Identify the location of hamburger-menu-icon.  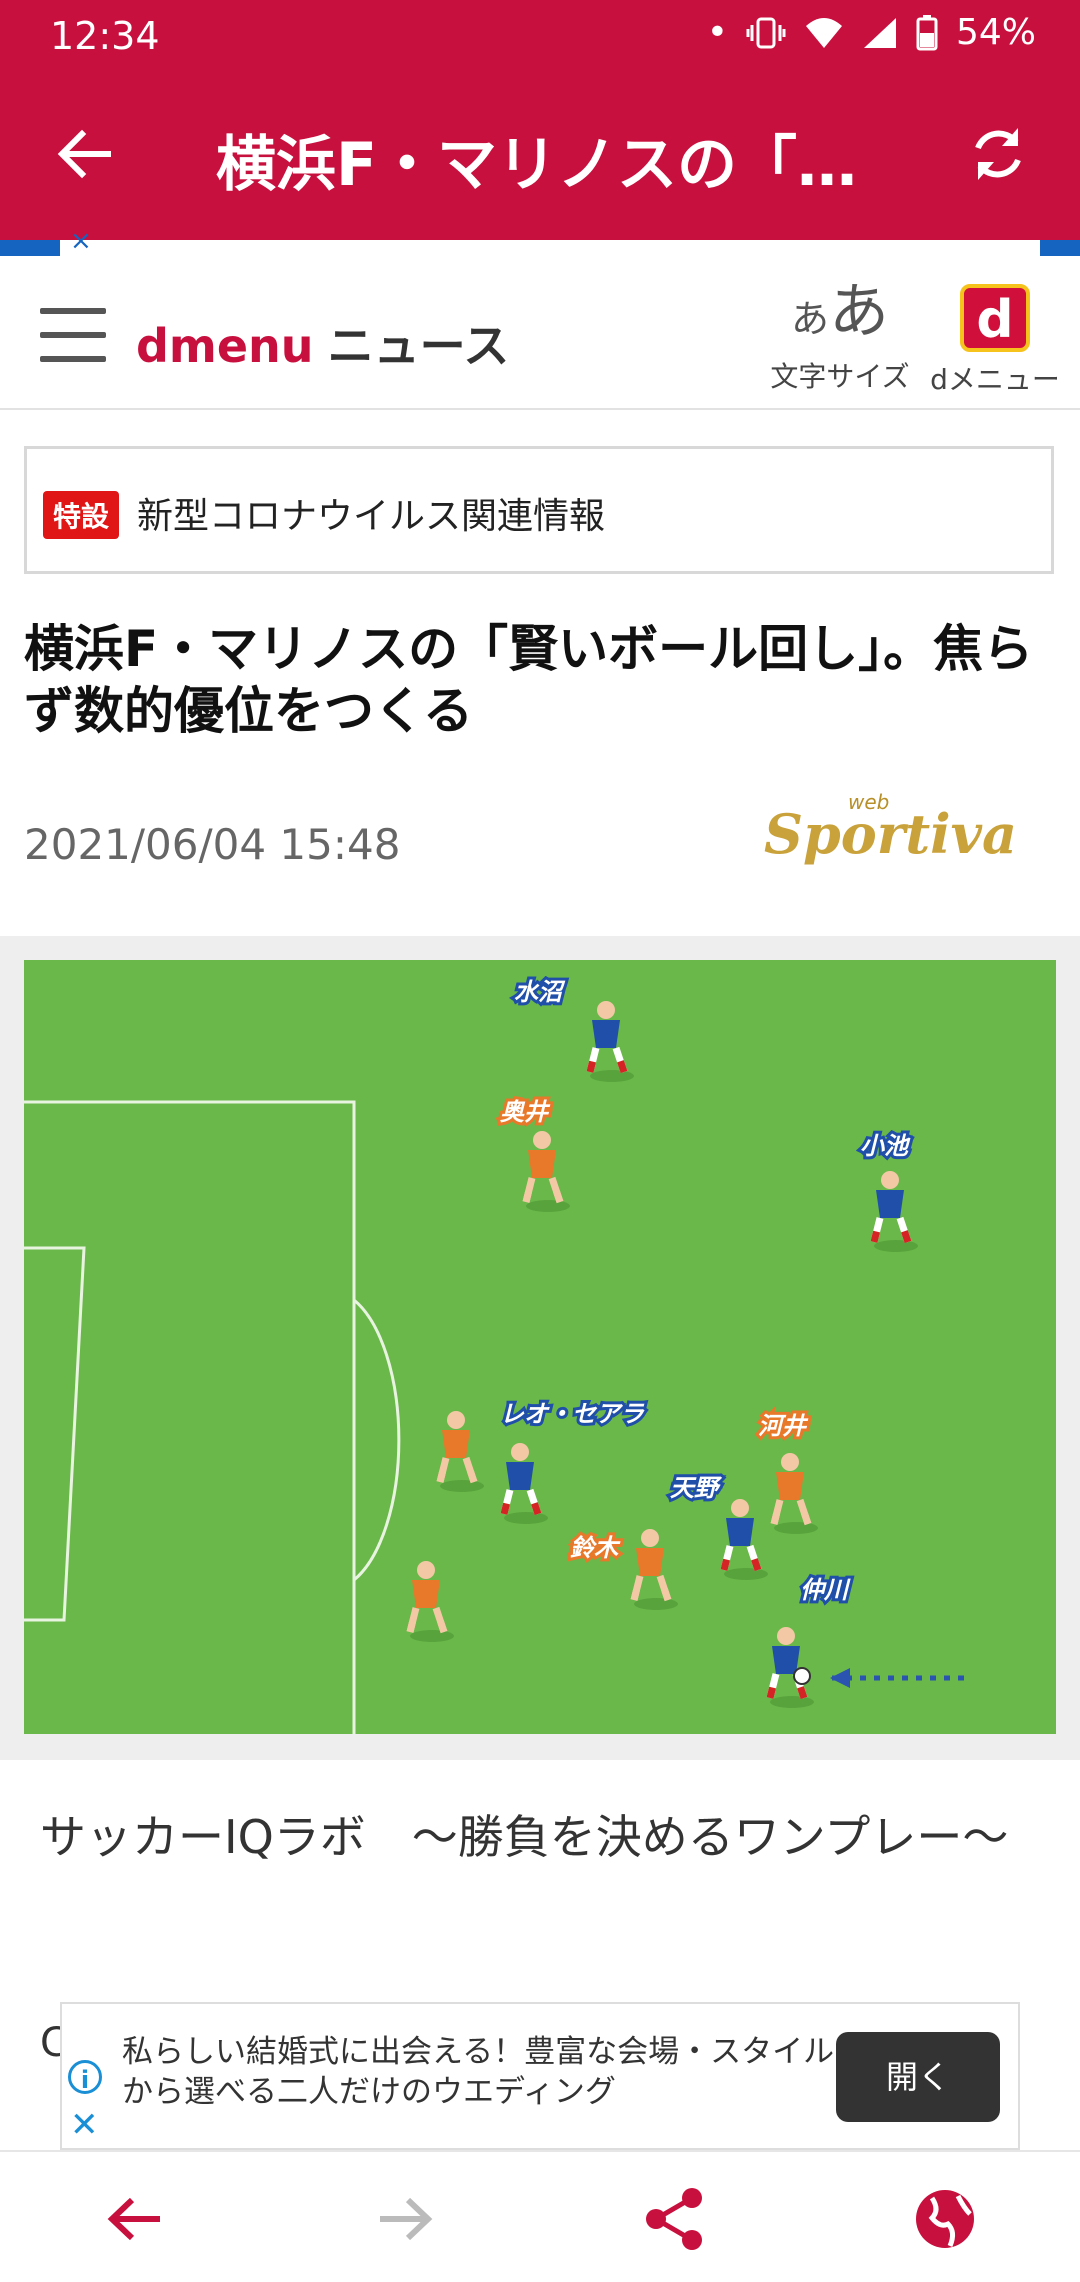
(73, 336).